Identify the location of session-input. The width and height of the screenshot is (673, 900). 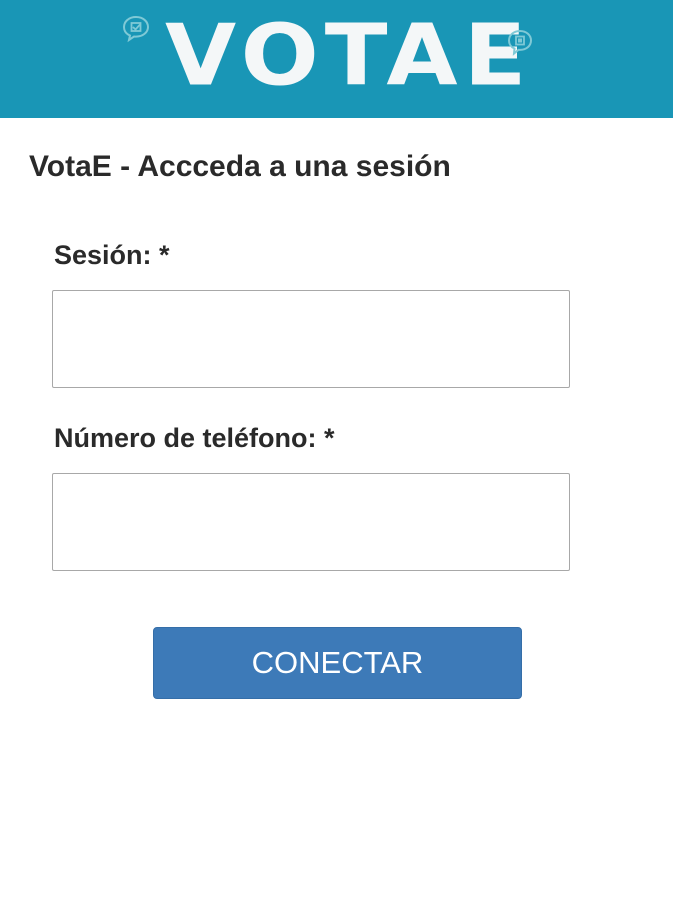
(311, 339).